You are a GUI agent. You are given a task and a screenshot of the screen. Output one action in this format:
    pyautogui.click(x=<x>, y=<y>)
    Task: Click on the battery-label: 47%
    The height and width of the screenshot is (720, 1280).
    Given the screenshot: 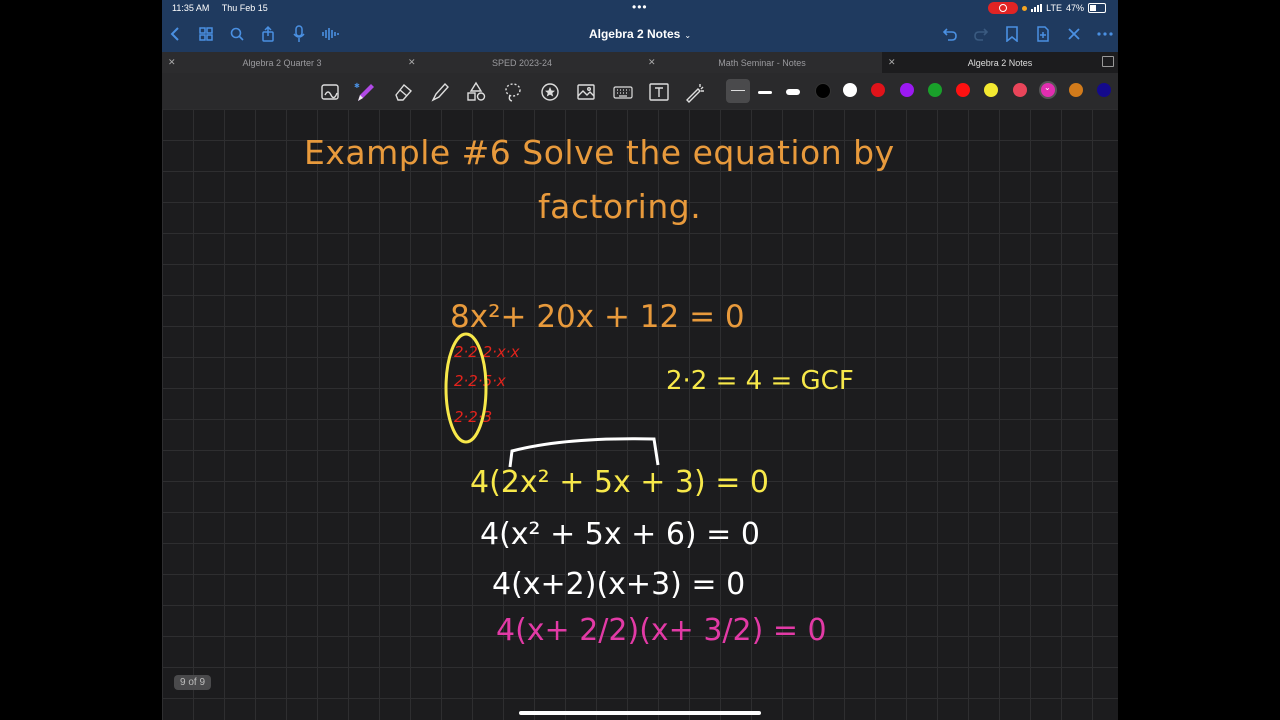 What is the action you would take?
    pyautogui.click(x=1074, y=8)
    